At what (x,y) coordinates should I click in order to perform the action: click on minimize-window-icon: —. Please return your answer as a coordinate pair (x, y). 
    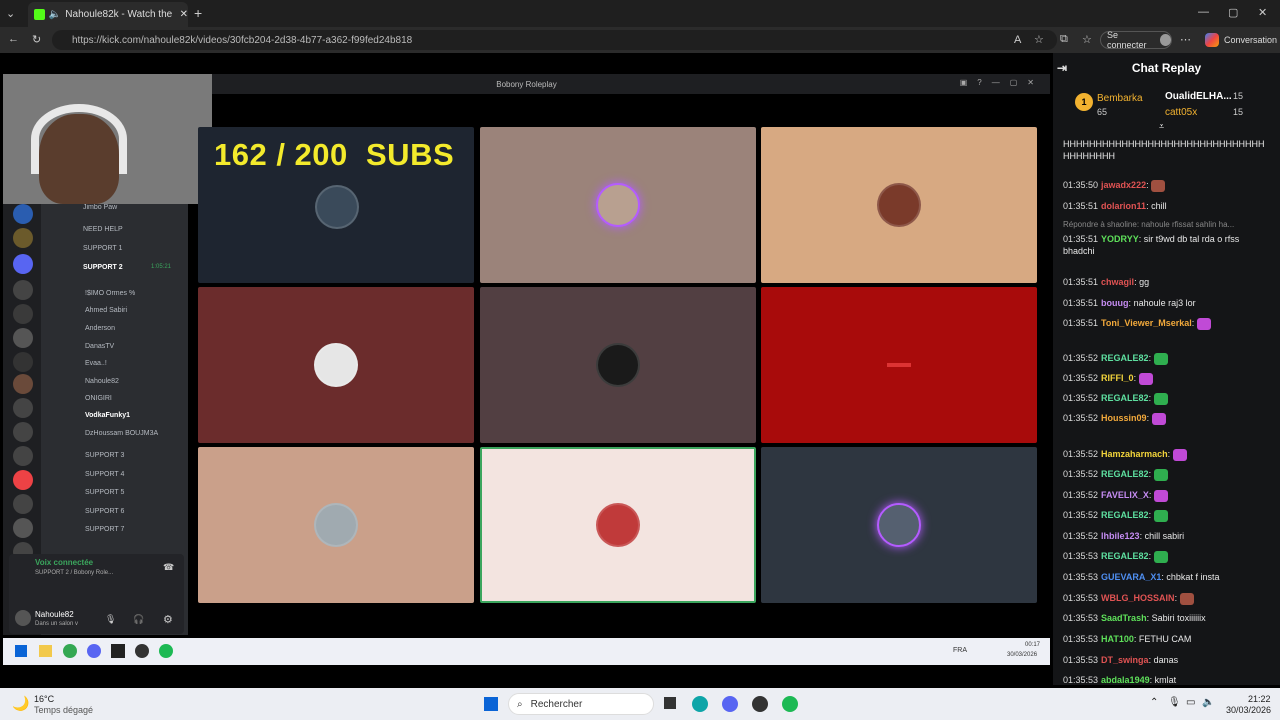
    Looking at the image, I should click on (1203, 12).